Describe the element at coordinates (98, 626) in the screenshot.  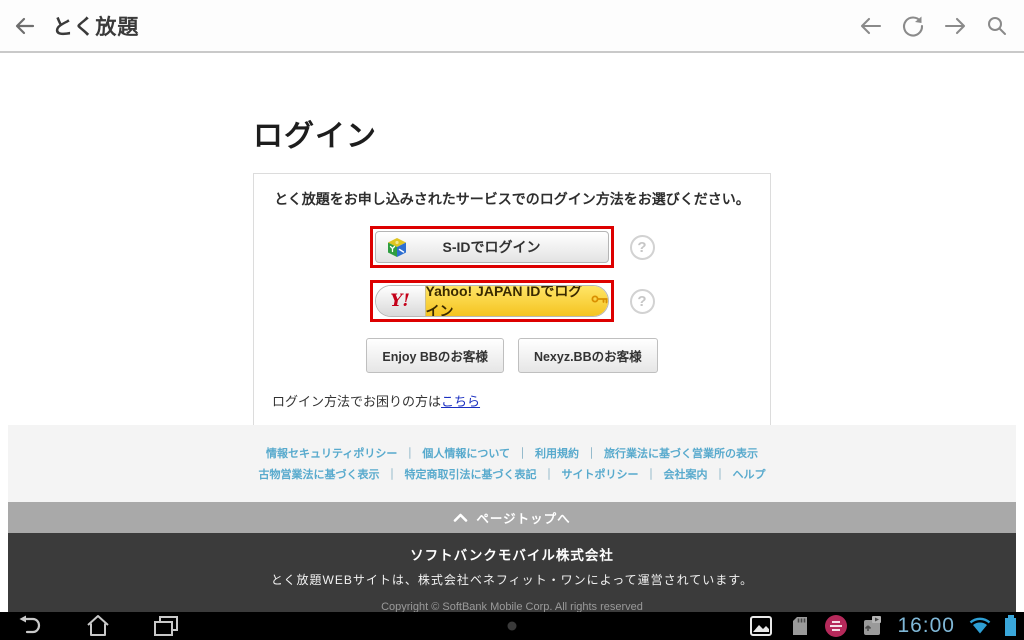
I see `android-home-icon` at that location.